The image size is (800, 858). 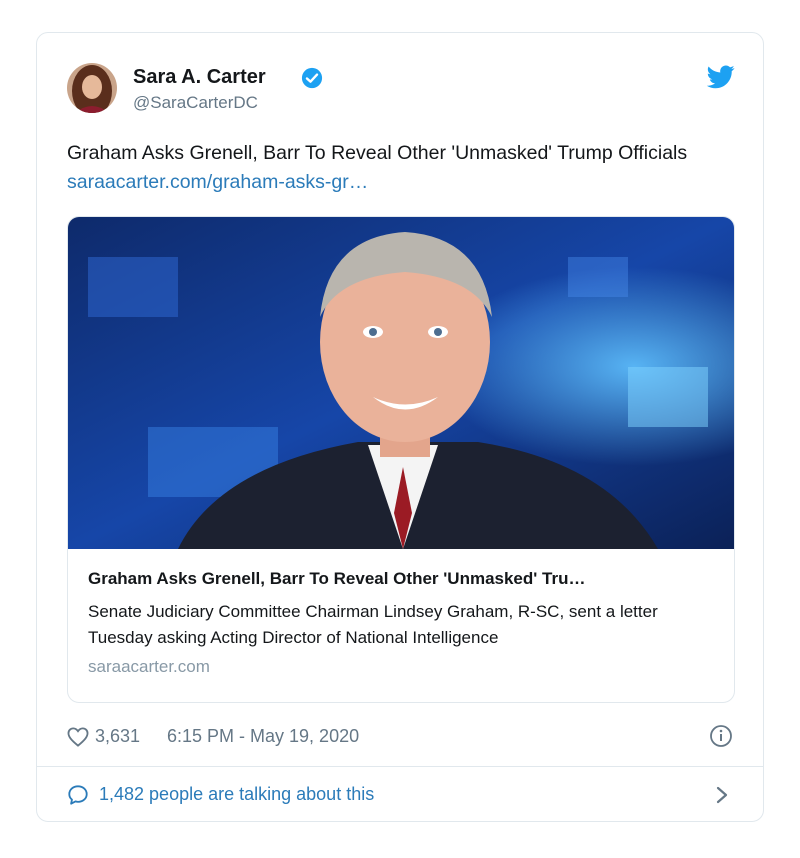 I want to click on chevron-right-icon, so click(x=722, y=795).